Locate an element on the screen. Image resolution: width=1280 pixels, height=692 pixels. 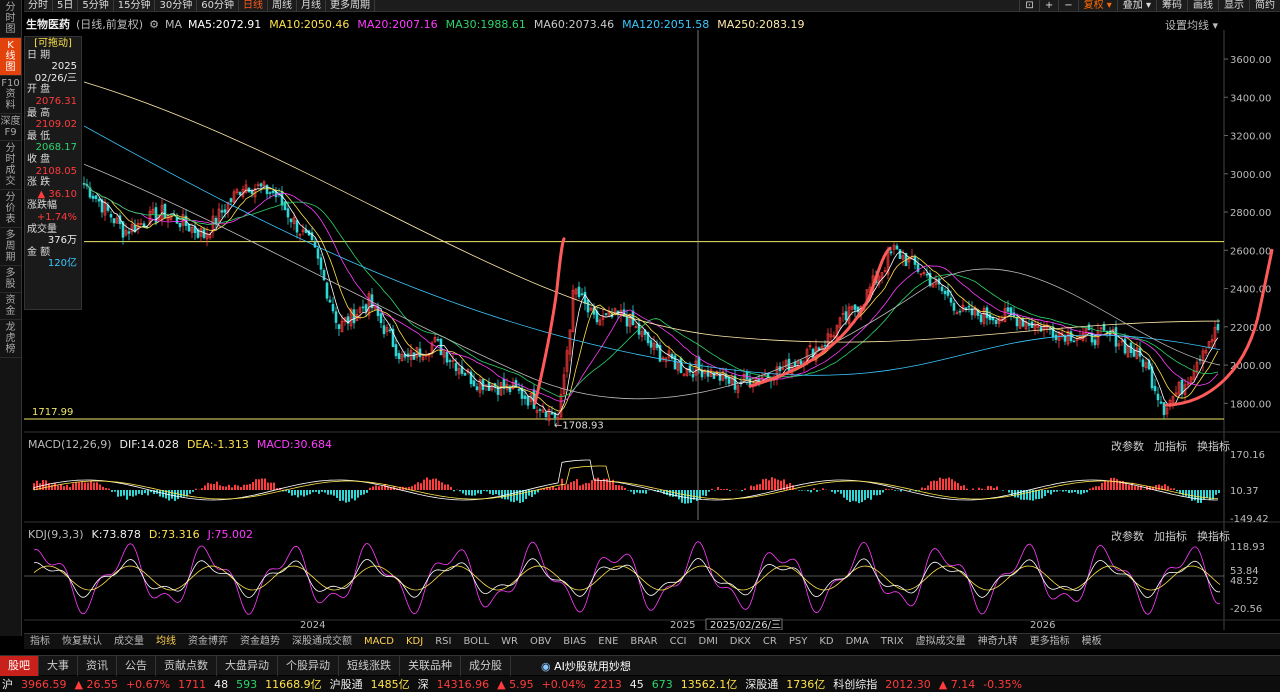
ticker-item-10: 深 is located at coordinates (423, 684).